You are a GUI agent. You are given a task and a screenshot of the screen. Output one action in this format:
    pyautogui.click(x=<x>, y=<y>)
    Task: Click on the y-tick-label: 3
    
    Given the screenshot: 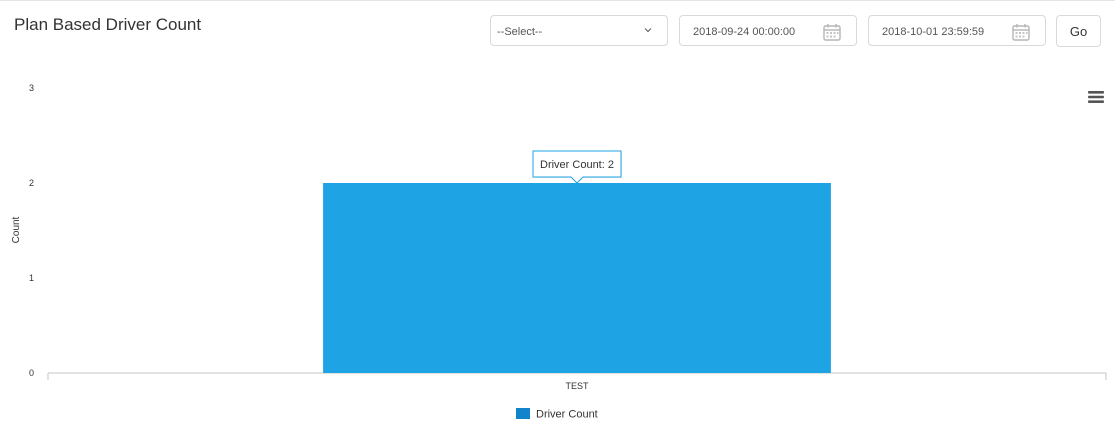 What is the action you would take?
    pyautogui.click(x=31, y=88)
    